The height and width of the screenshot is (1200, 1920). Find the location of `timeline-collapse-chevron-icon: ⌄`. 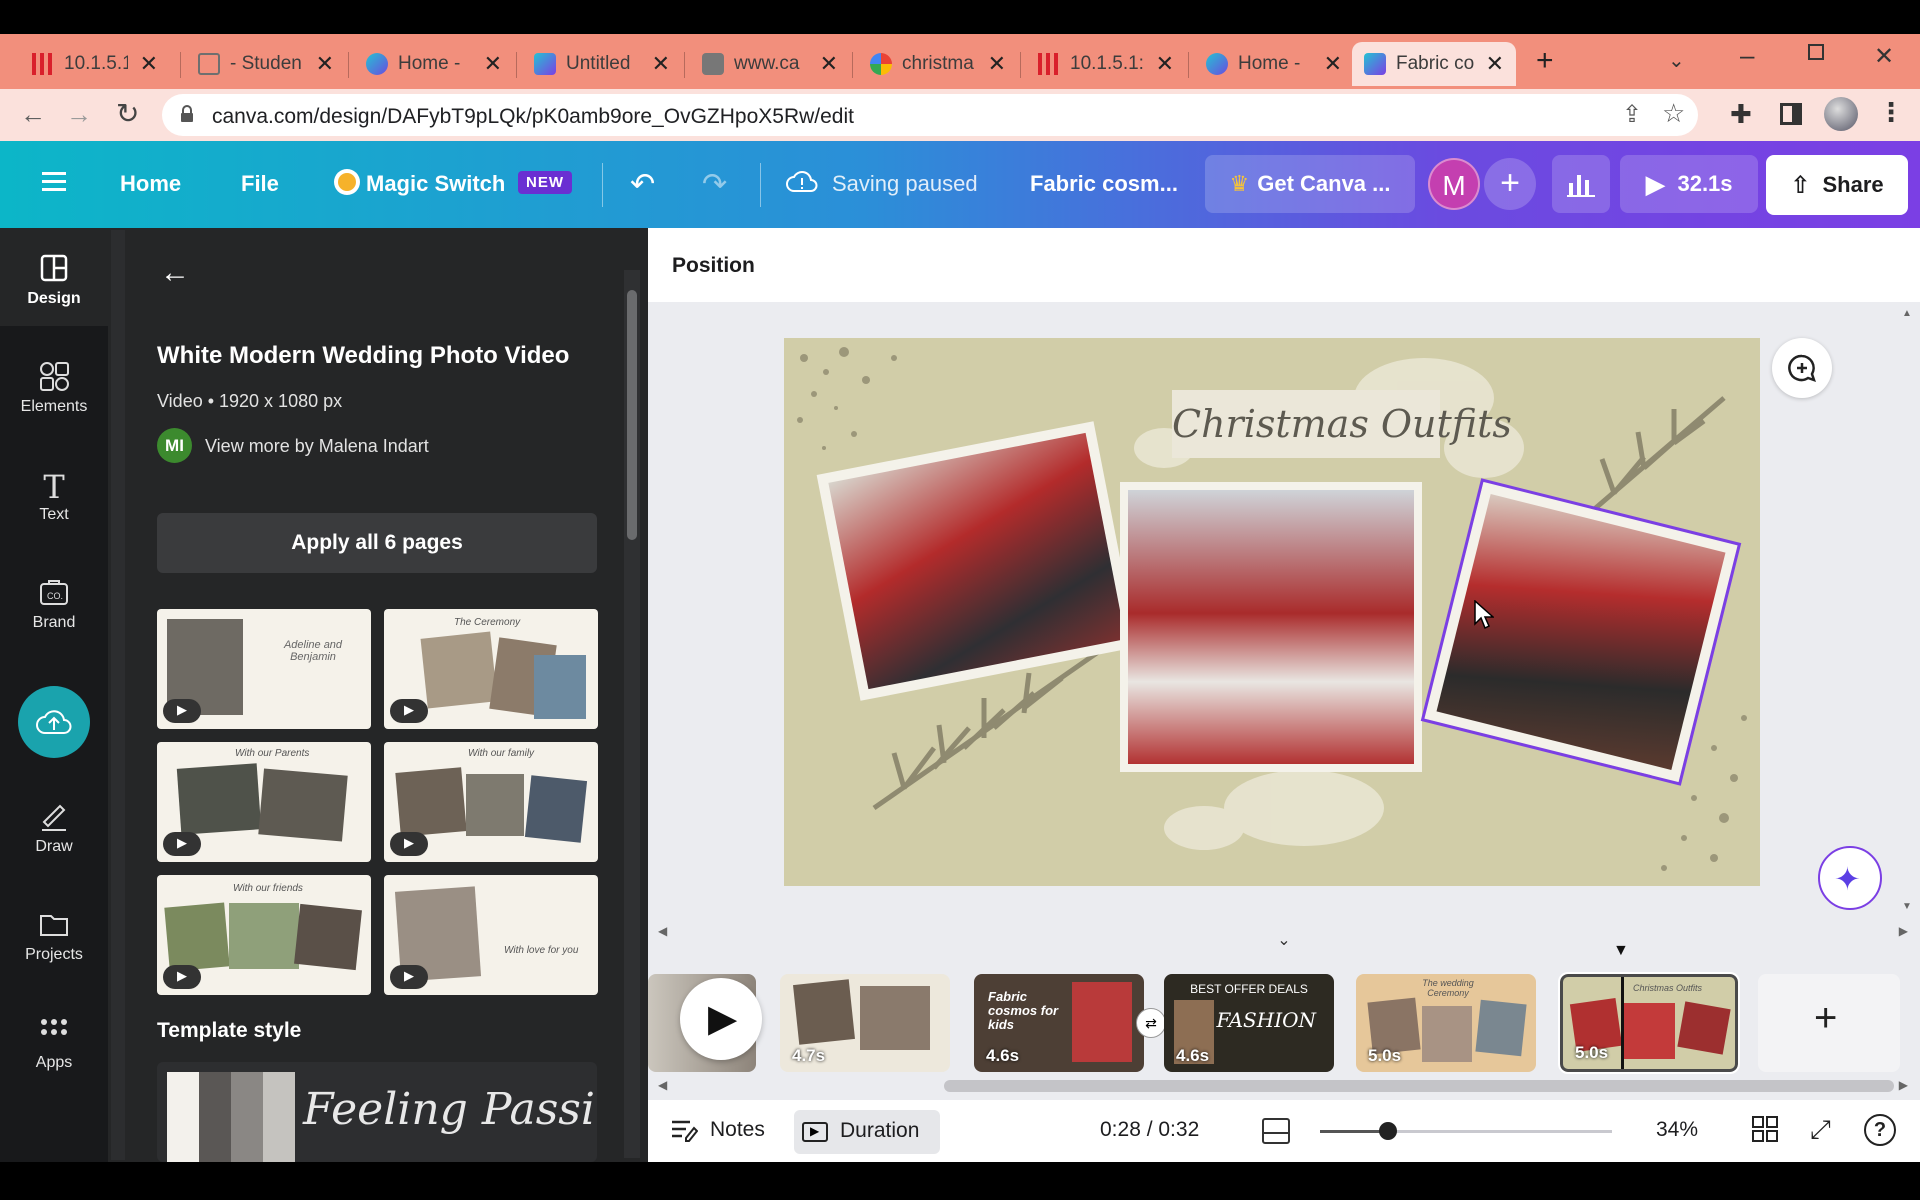

timeline-collapse-chevron-icon: ⌄ is located at coordinates (1284, 941).